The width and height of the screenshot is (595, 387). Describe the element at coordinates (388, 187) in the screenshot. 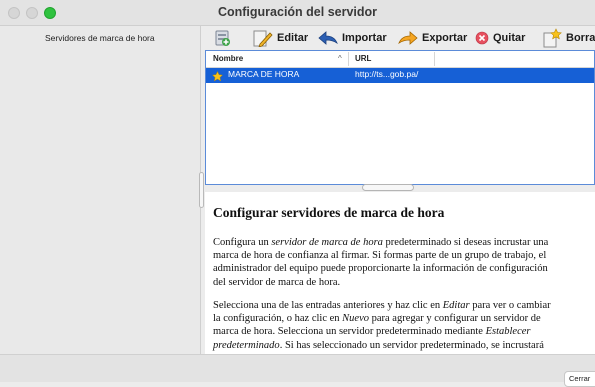

I see `pane-resize-handle` at that location.